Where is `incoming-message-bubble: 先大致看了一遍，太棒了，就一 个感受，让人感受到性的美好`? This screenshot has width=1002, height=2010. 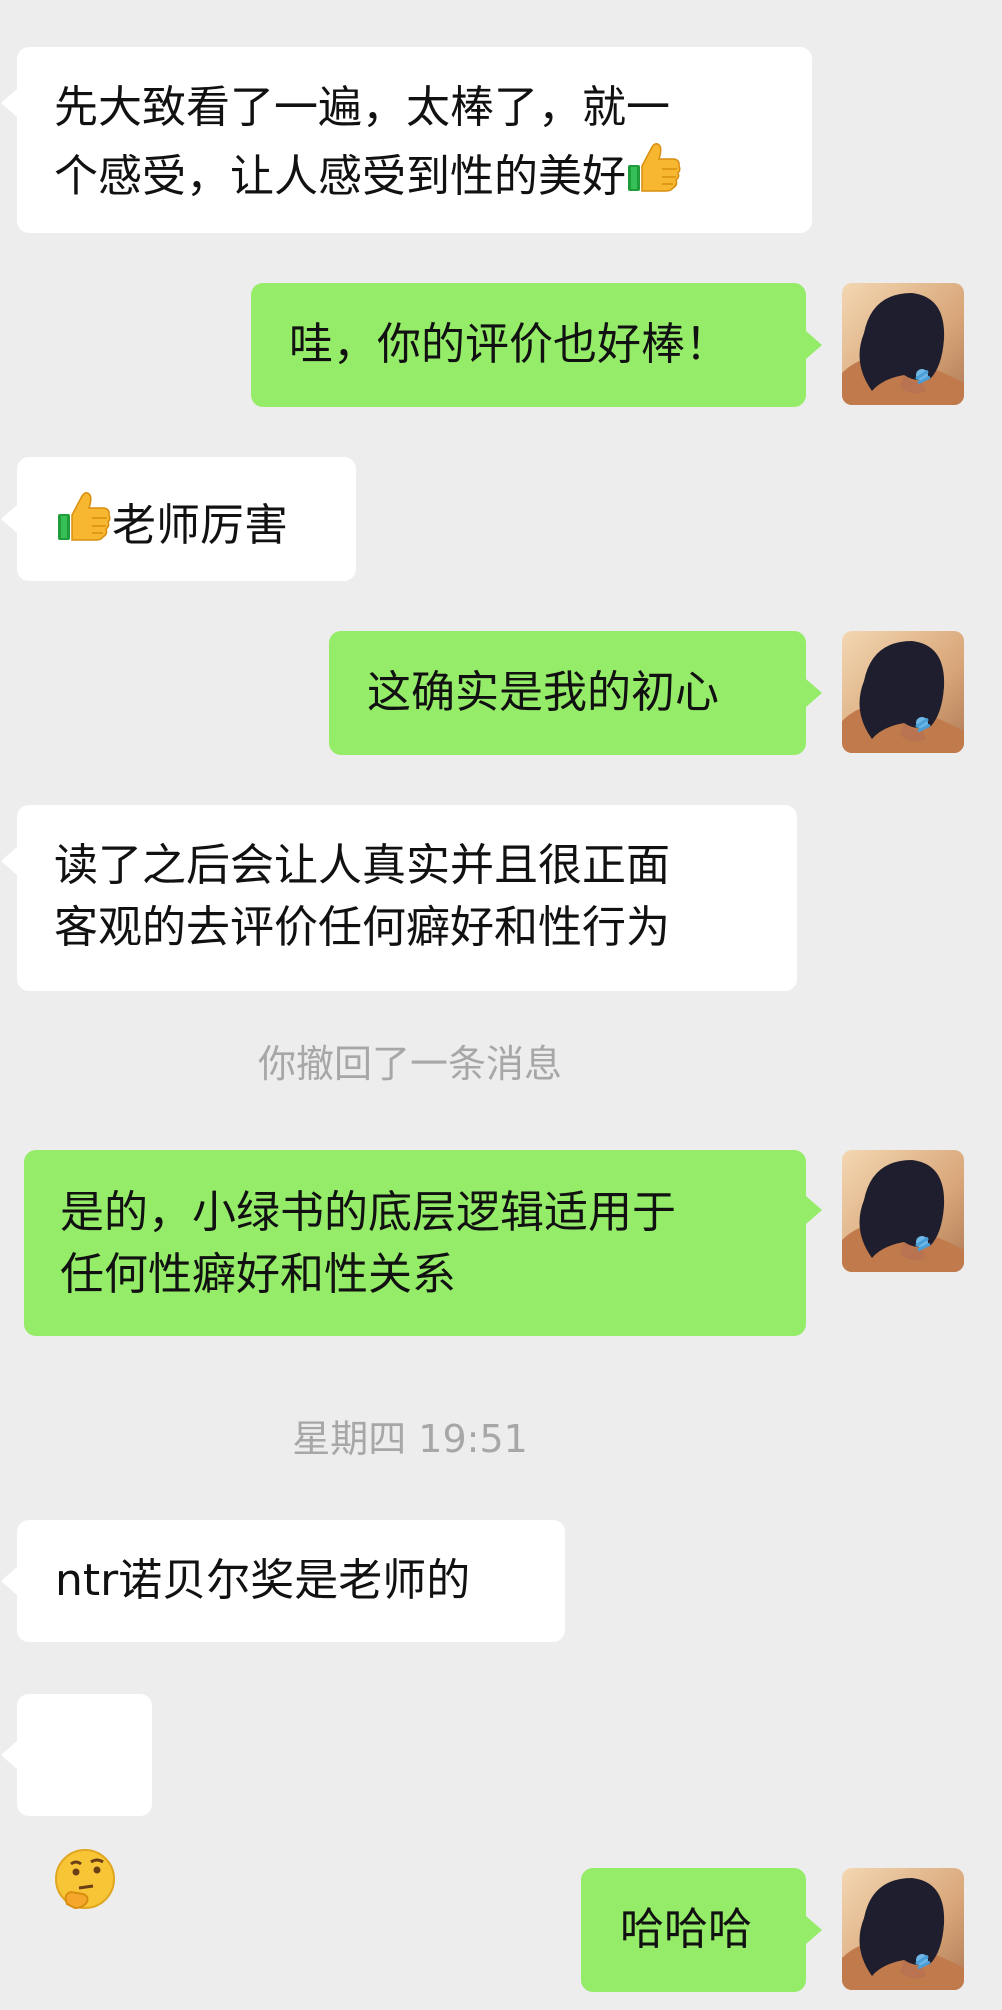
incoming-message-bubble: 先大致看了一遍，太棒了，就一 个感受，让人感受到性的美好 is located at coordinates (406, 140).